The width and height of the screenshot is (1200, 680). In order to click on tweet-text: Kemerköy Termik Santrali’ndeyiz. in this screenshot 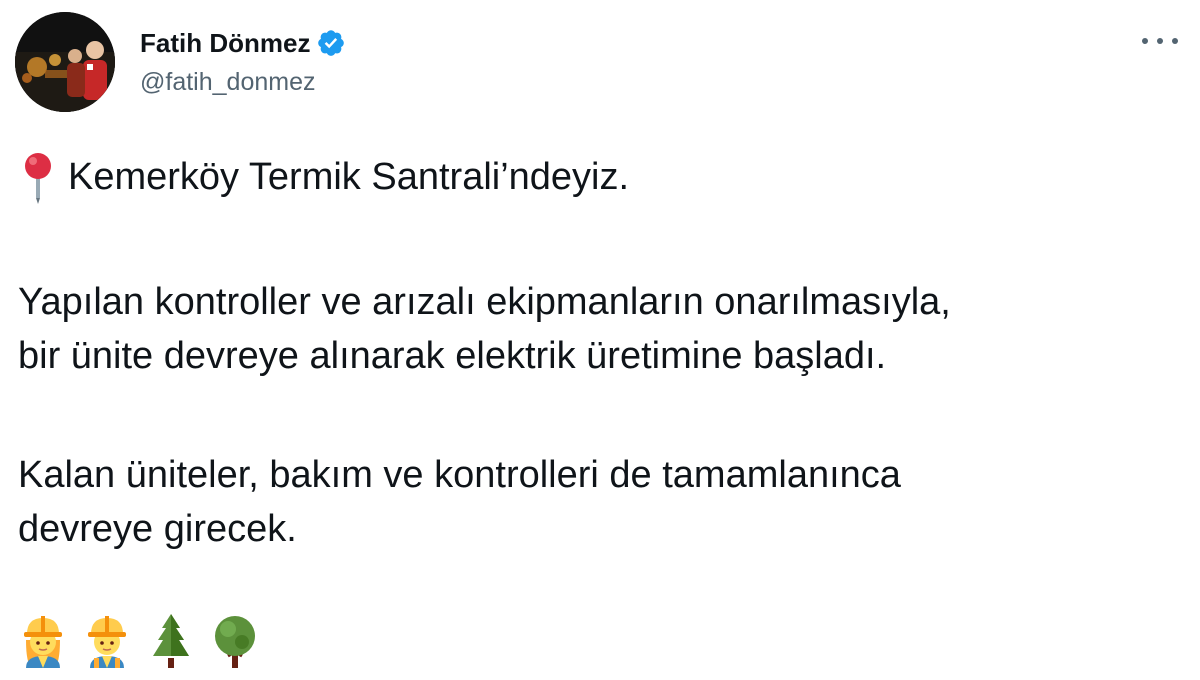, I will do `click(349, 177)`.